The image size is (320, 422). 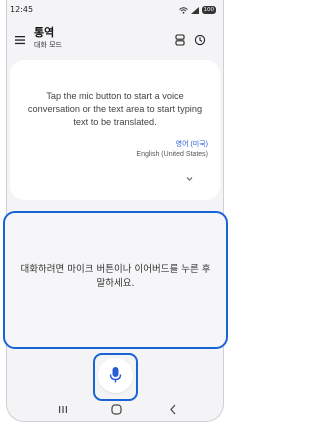 I want to click on title-block: 통역 대화 모드, so click(x=48, y=38).